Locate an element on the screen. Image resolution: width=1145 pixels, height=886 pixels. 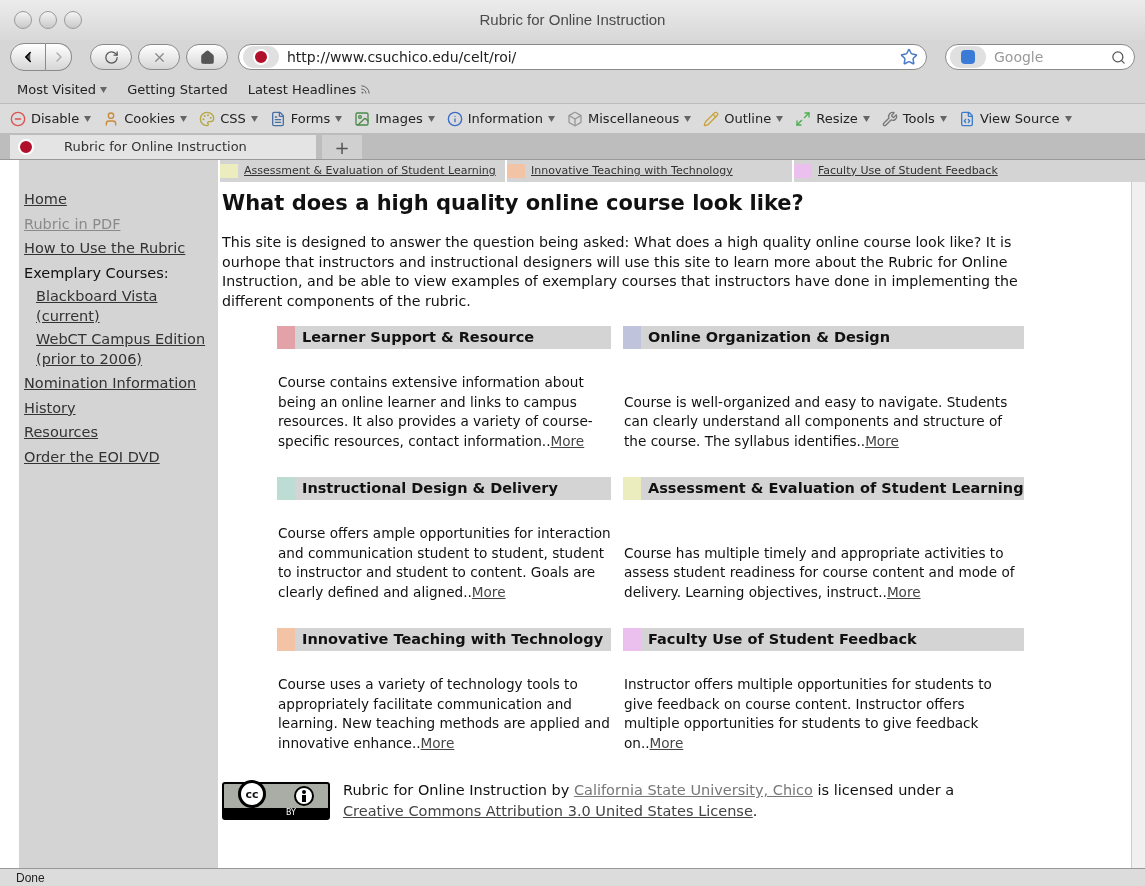
house-icon is located at coordinates (207, 57).